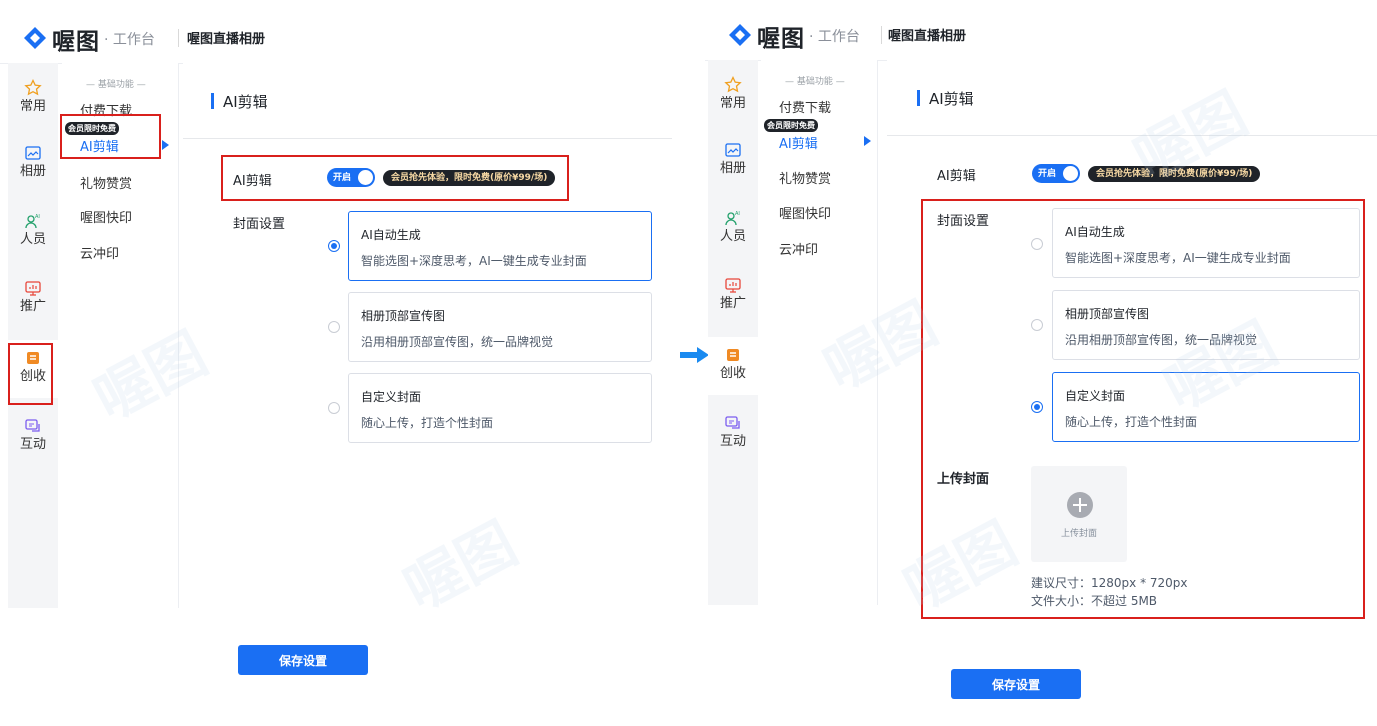 The width and height of the screenshot is (1377, 726). I want to click on upload-cover-box: 上传封面, so click(1079, 514).